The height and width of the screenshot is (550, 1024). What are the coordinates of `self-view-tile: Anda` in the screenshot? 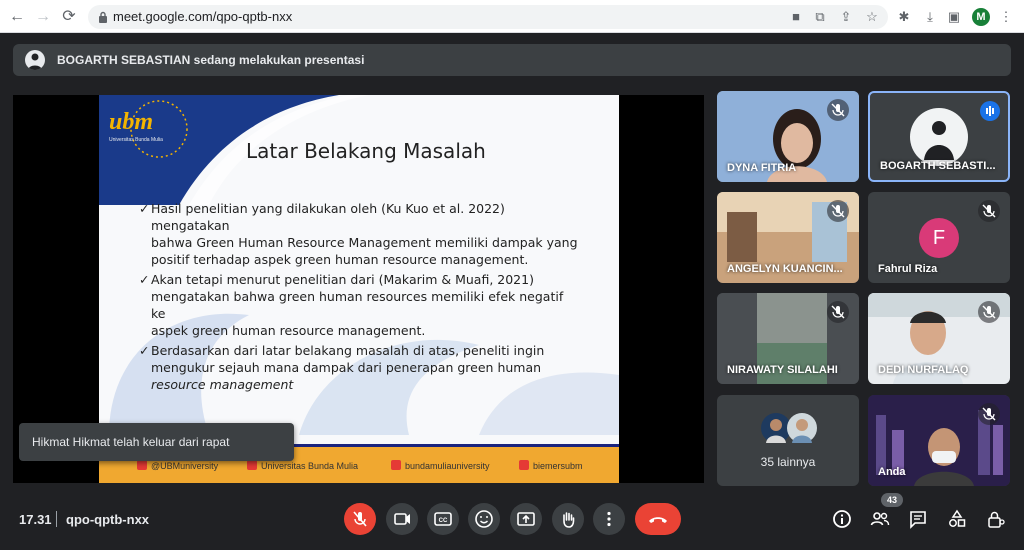 It's located at (939, 440).